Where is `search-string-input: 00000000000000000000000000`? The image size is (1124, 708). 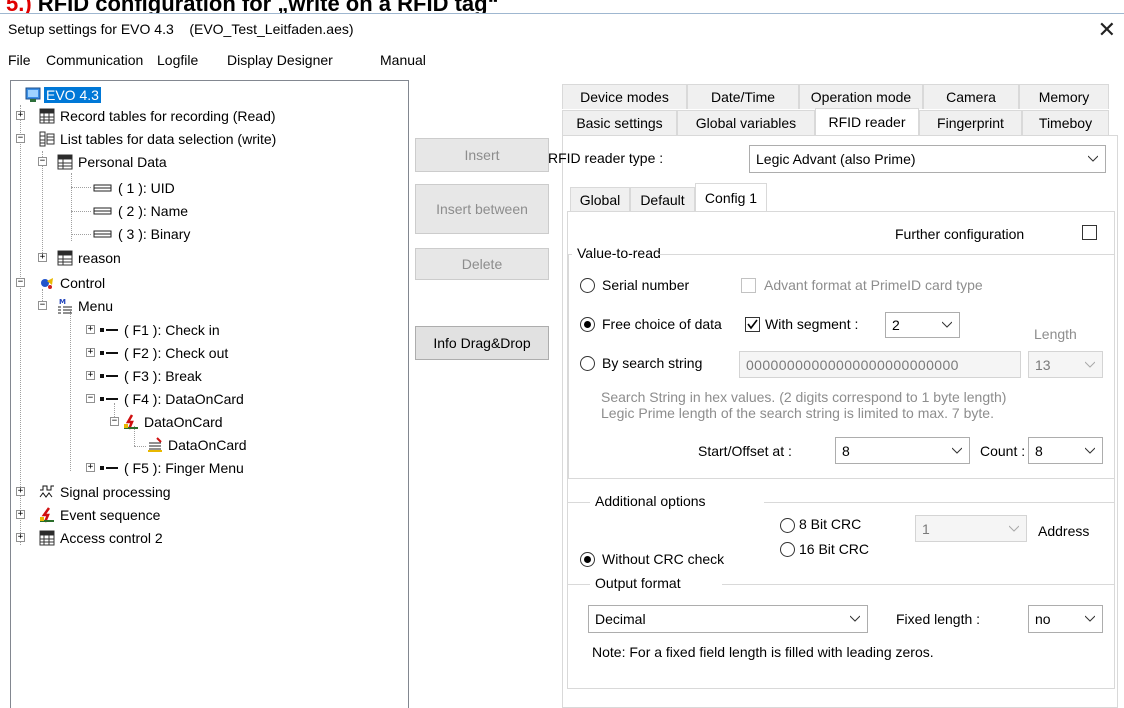
search-string-input: 00000000000000000000000000 is located at coordinates (880, 364).